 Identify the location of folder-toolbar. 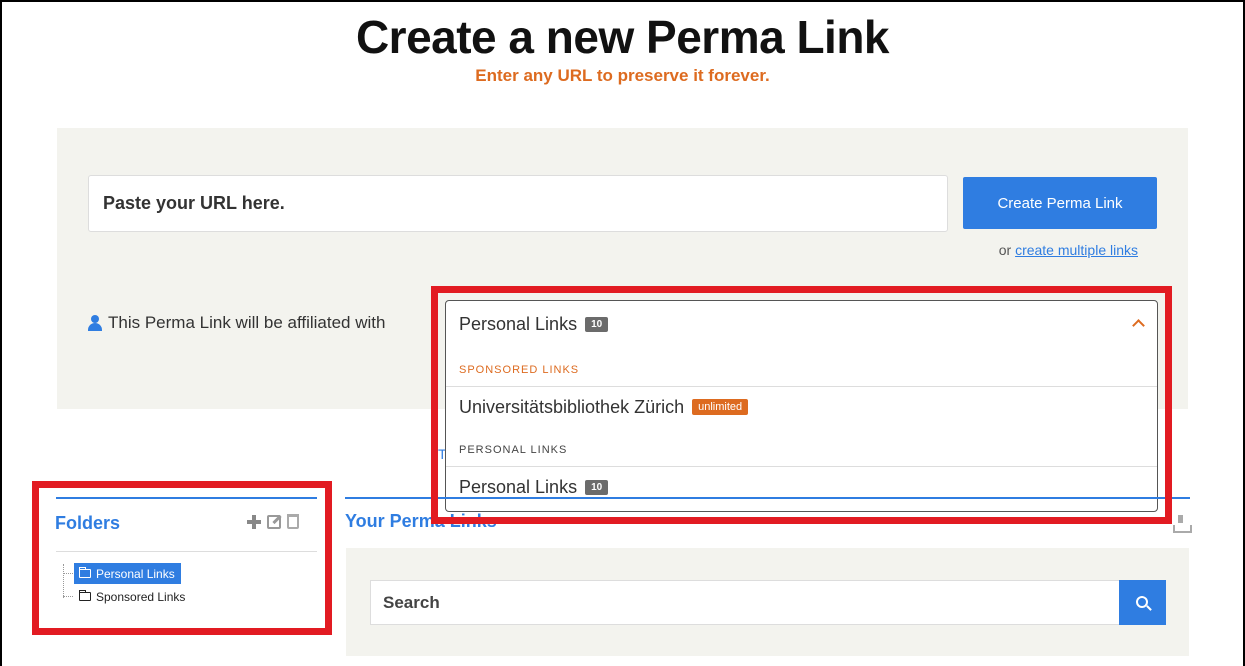
(273, 521).